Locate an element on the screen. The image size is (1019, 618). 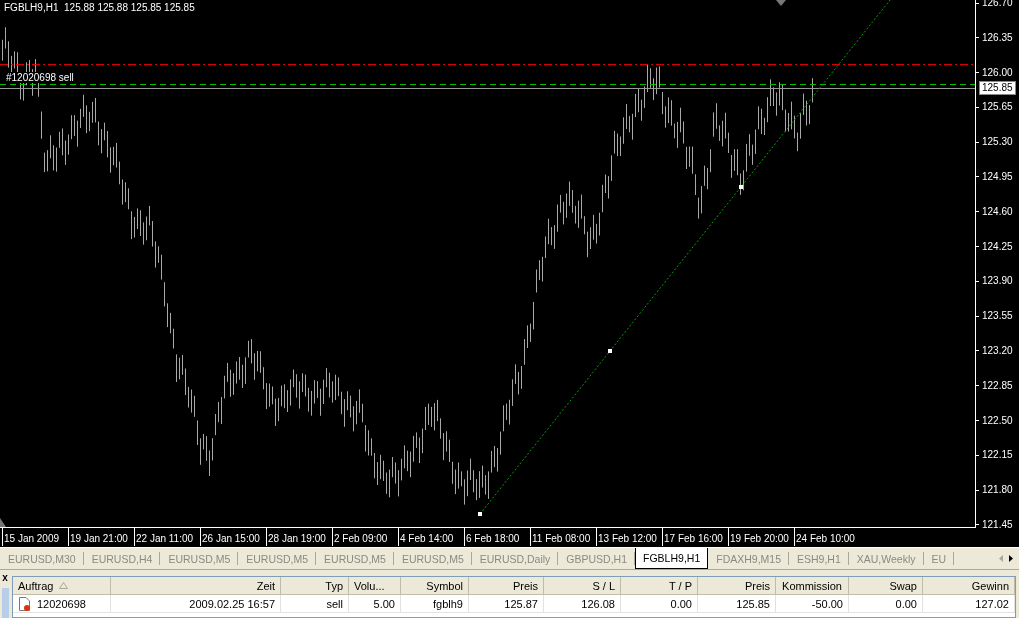
shift-marker-icon is located at coordinates (781, 3).